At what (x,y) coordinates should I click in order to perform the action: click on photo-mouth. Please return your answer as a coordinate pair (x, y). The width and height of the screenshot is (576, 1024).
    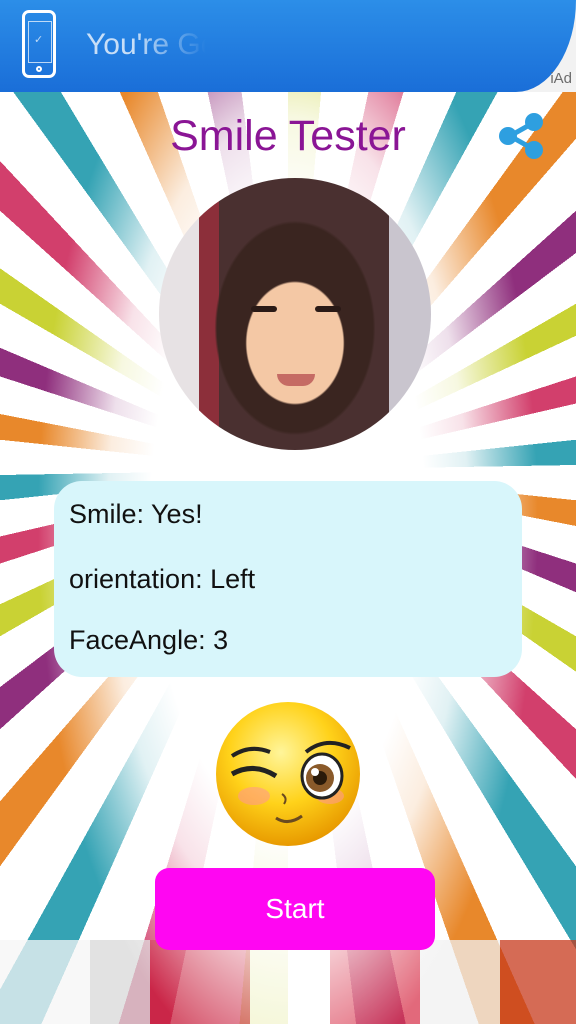
    Looking at the image, I should click on (296, 380).